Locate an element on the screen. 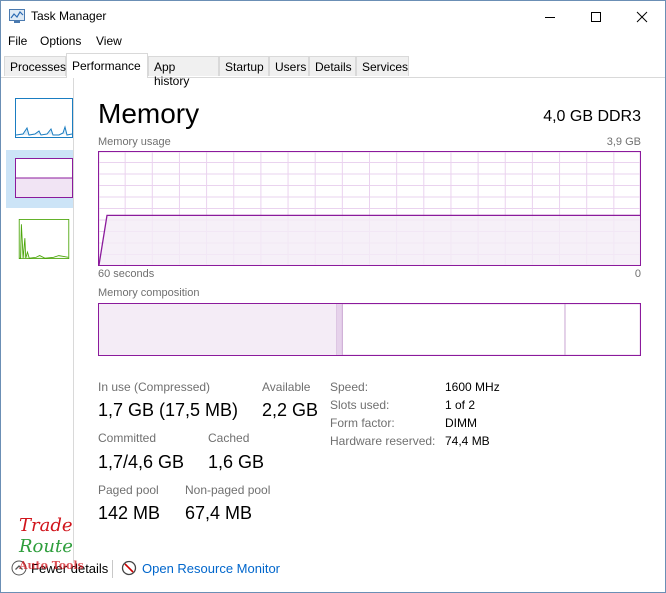 The height and width of the screenshot is (593, 666). menu-view: View is located at coordinates (109, 41).